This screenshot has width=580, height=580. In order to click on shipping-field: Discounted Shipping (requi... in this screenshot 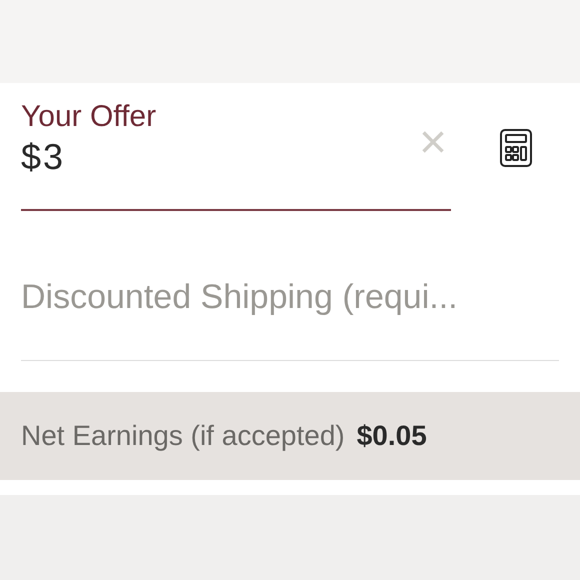, I will do `click(290, 297)`.